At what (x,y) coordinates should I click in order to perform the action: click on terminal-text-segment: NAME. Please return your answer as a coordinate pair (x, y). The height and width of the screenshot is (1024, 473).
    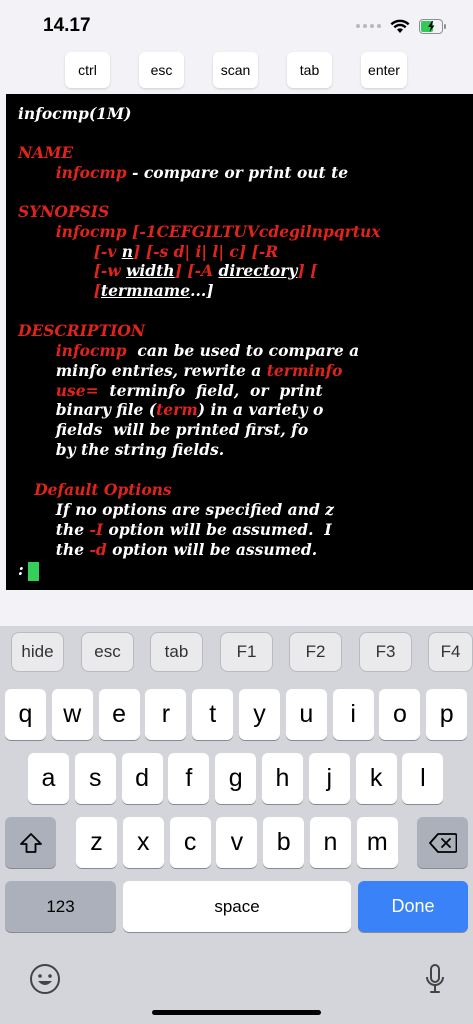
    Looking at the image, I should click on (46, 152).